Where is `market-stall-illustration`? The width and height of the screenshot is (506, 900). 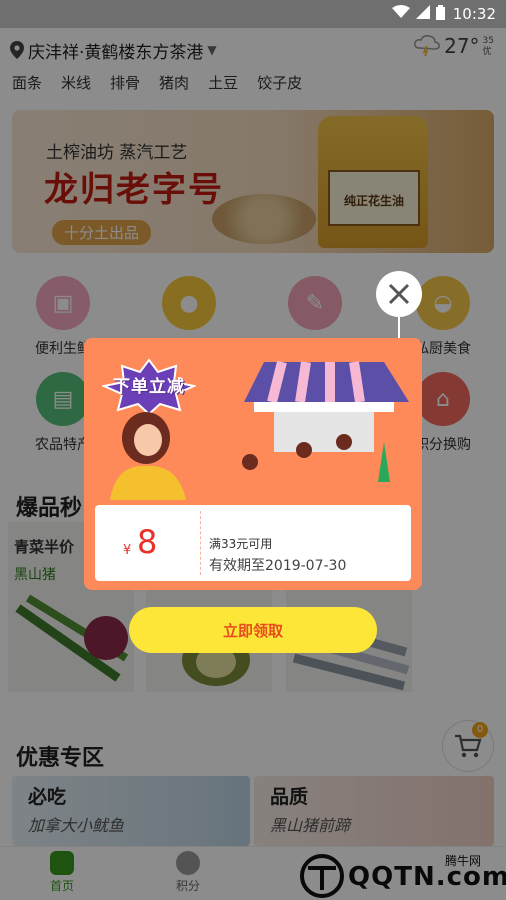 market-stall-illustration is located at coordinates (325, 421).